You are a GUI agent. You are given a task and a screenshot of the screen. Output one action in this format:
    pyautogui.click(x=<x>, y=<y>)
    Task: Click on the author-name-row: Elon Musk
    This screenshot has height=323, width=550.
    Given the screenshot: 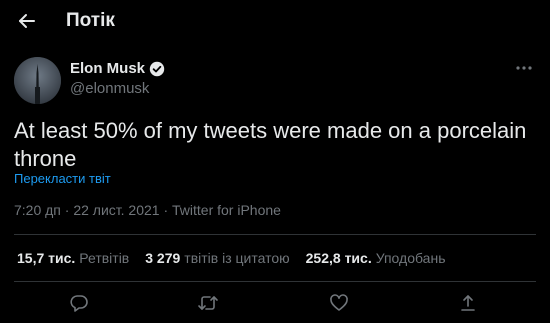 What is the action you would take?
    pyautogui.click(x=117, y=68)
    